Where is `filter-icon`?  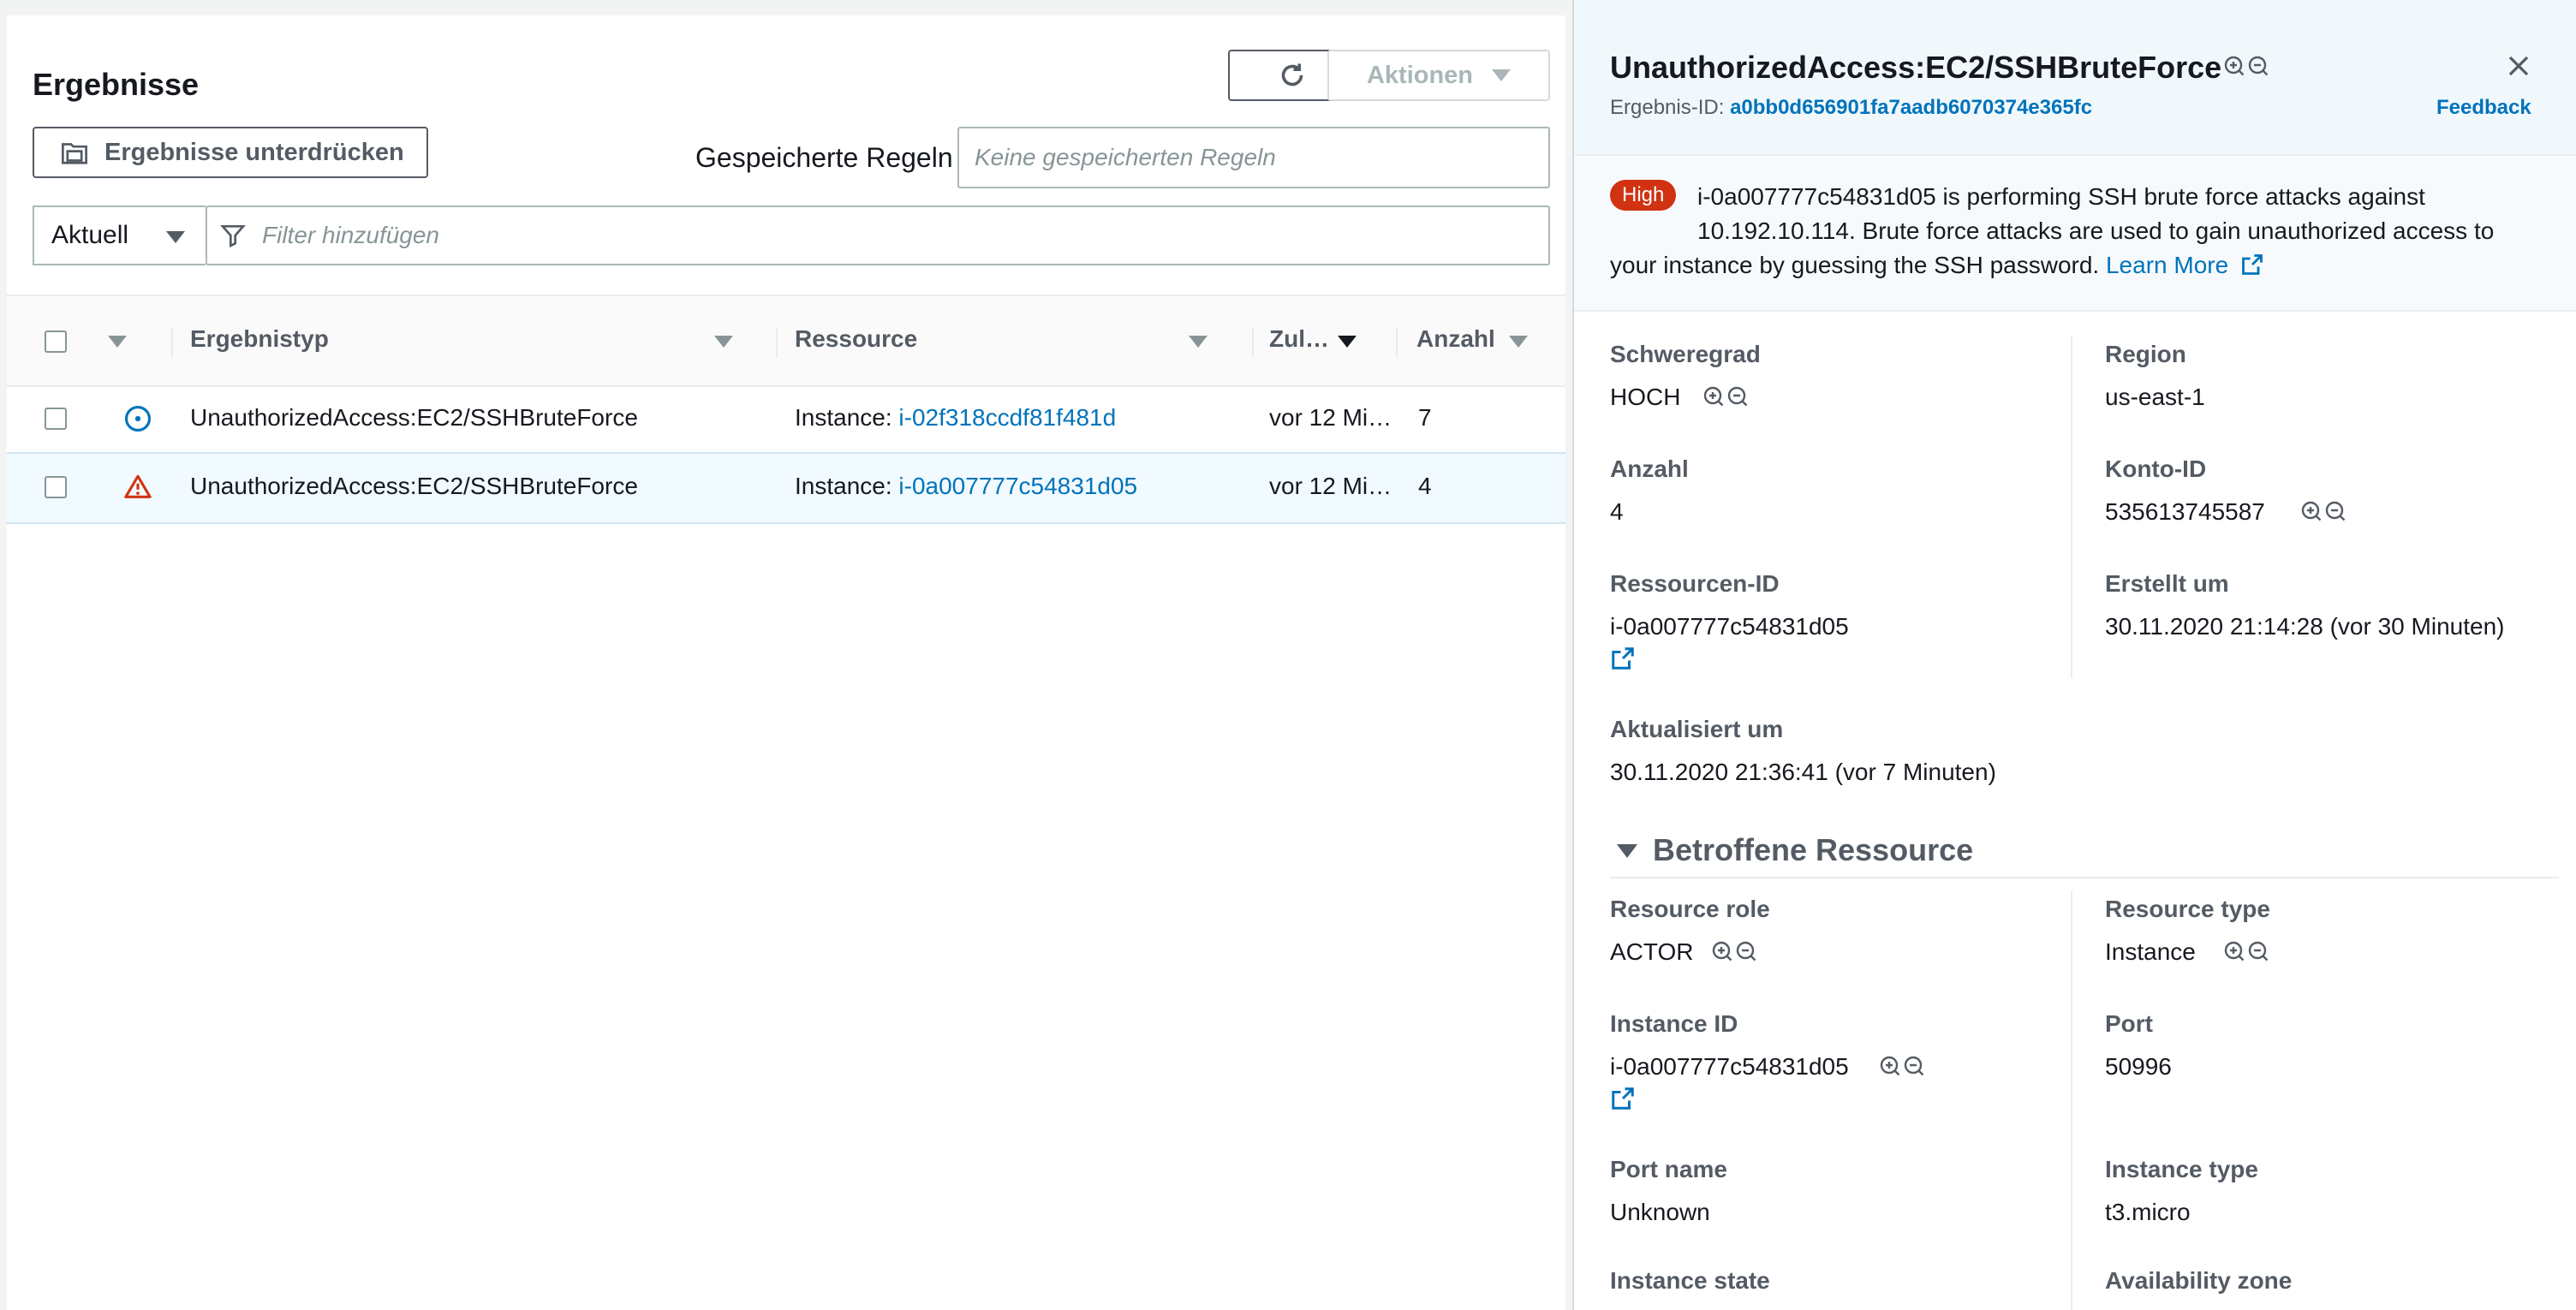
filter-icon is located at coordinates (233, 237).